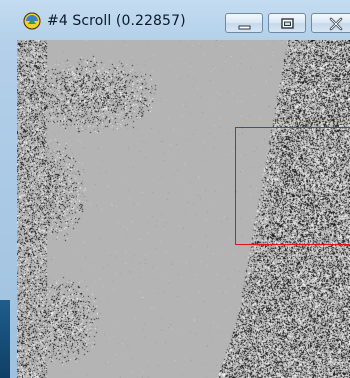 Image resolution: width=350 pixels, height=378 pixels. Describe the element at coordinates (244, 27) in the screenshot. I see `minimize-icon` at that location.